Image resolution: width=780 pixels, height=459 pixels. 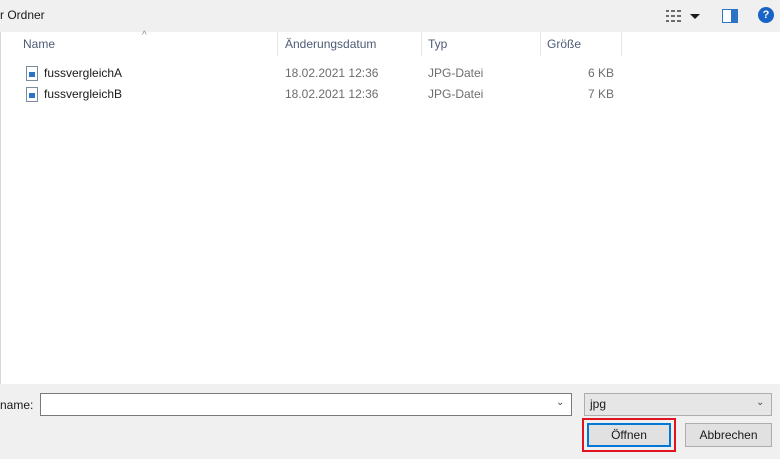 What do you see at coordinates (36, 44) in the screenshot?
I see `column-name: Name` at bounding box center [36, 44].